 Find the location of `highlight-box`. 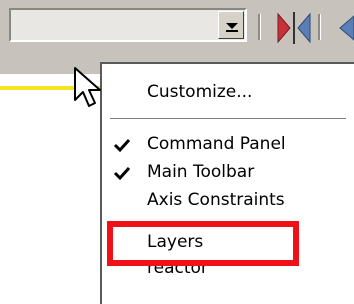

highlight-box is located at coordinates (203, 243).